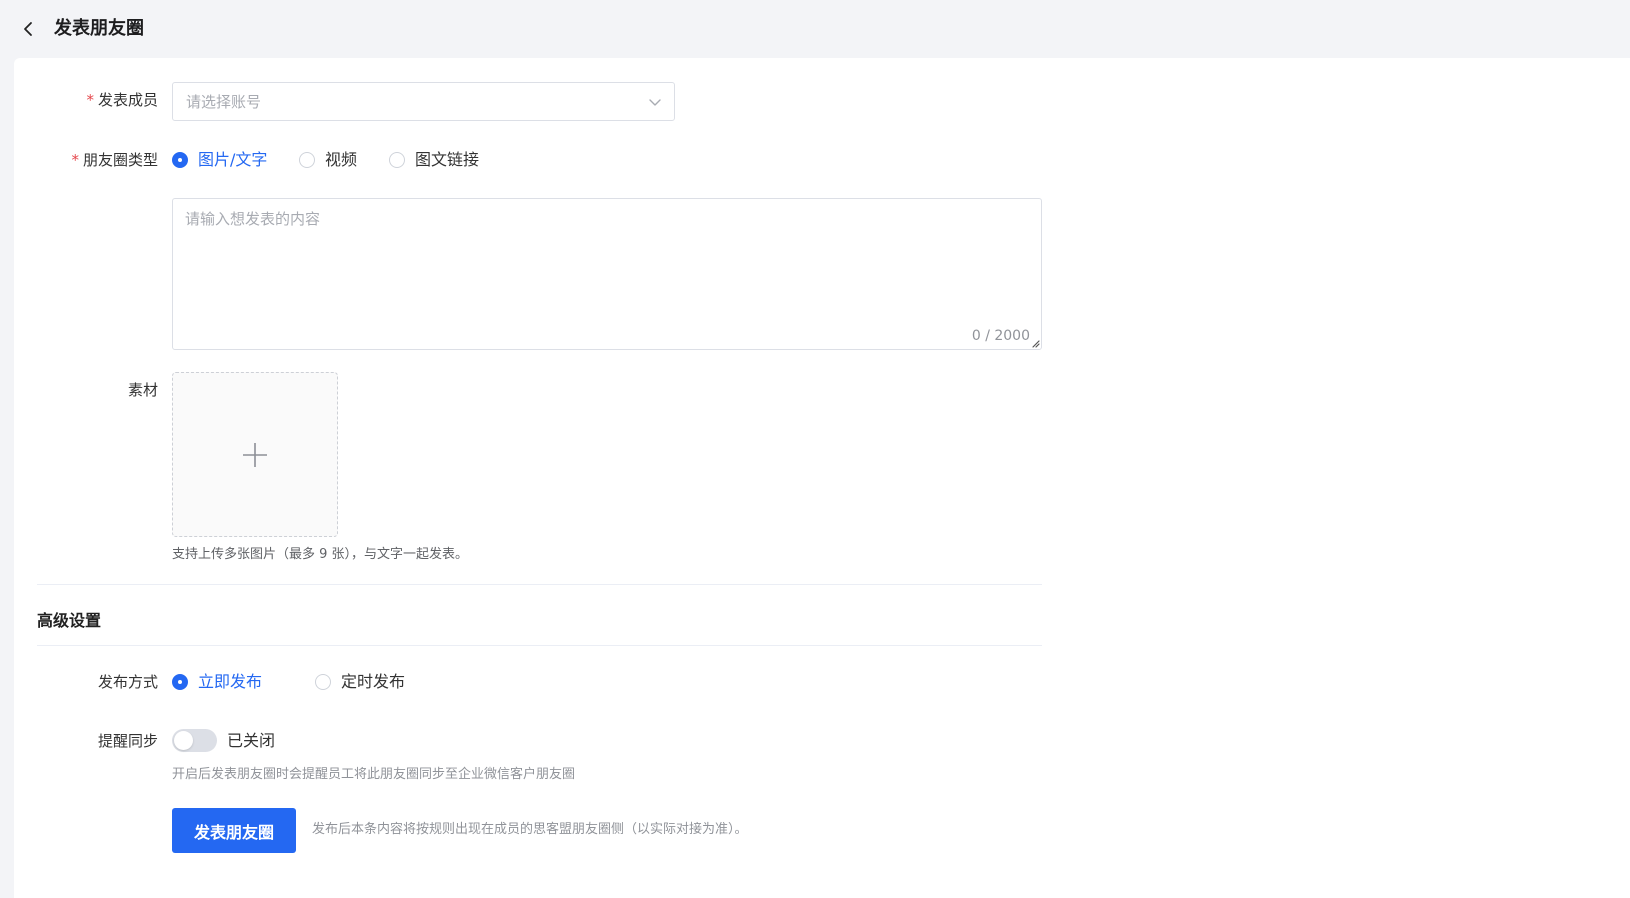  Describe the element at coordinates (1035, 343) in the screenshot. I see `resize-handle-icon` at that location.